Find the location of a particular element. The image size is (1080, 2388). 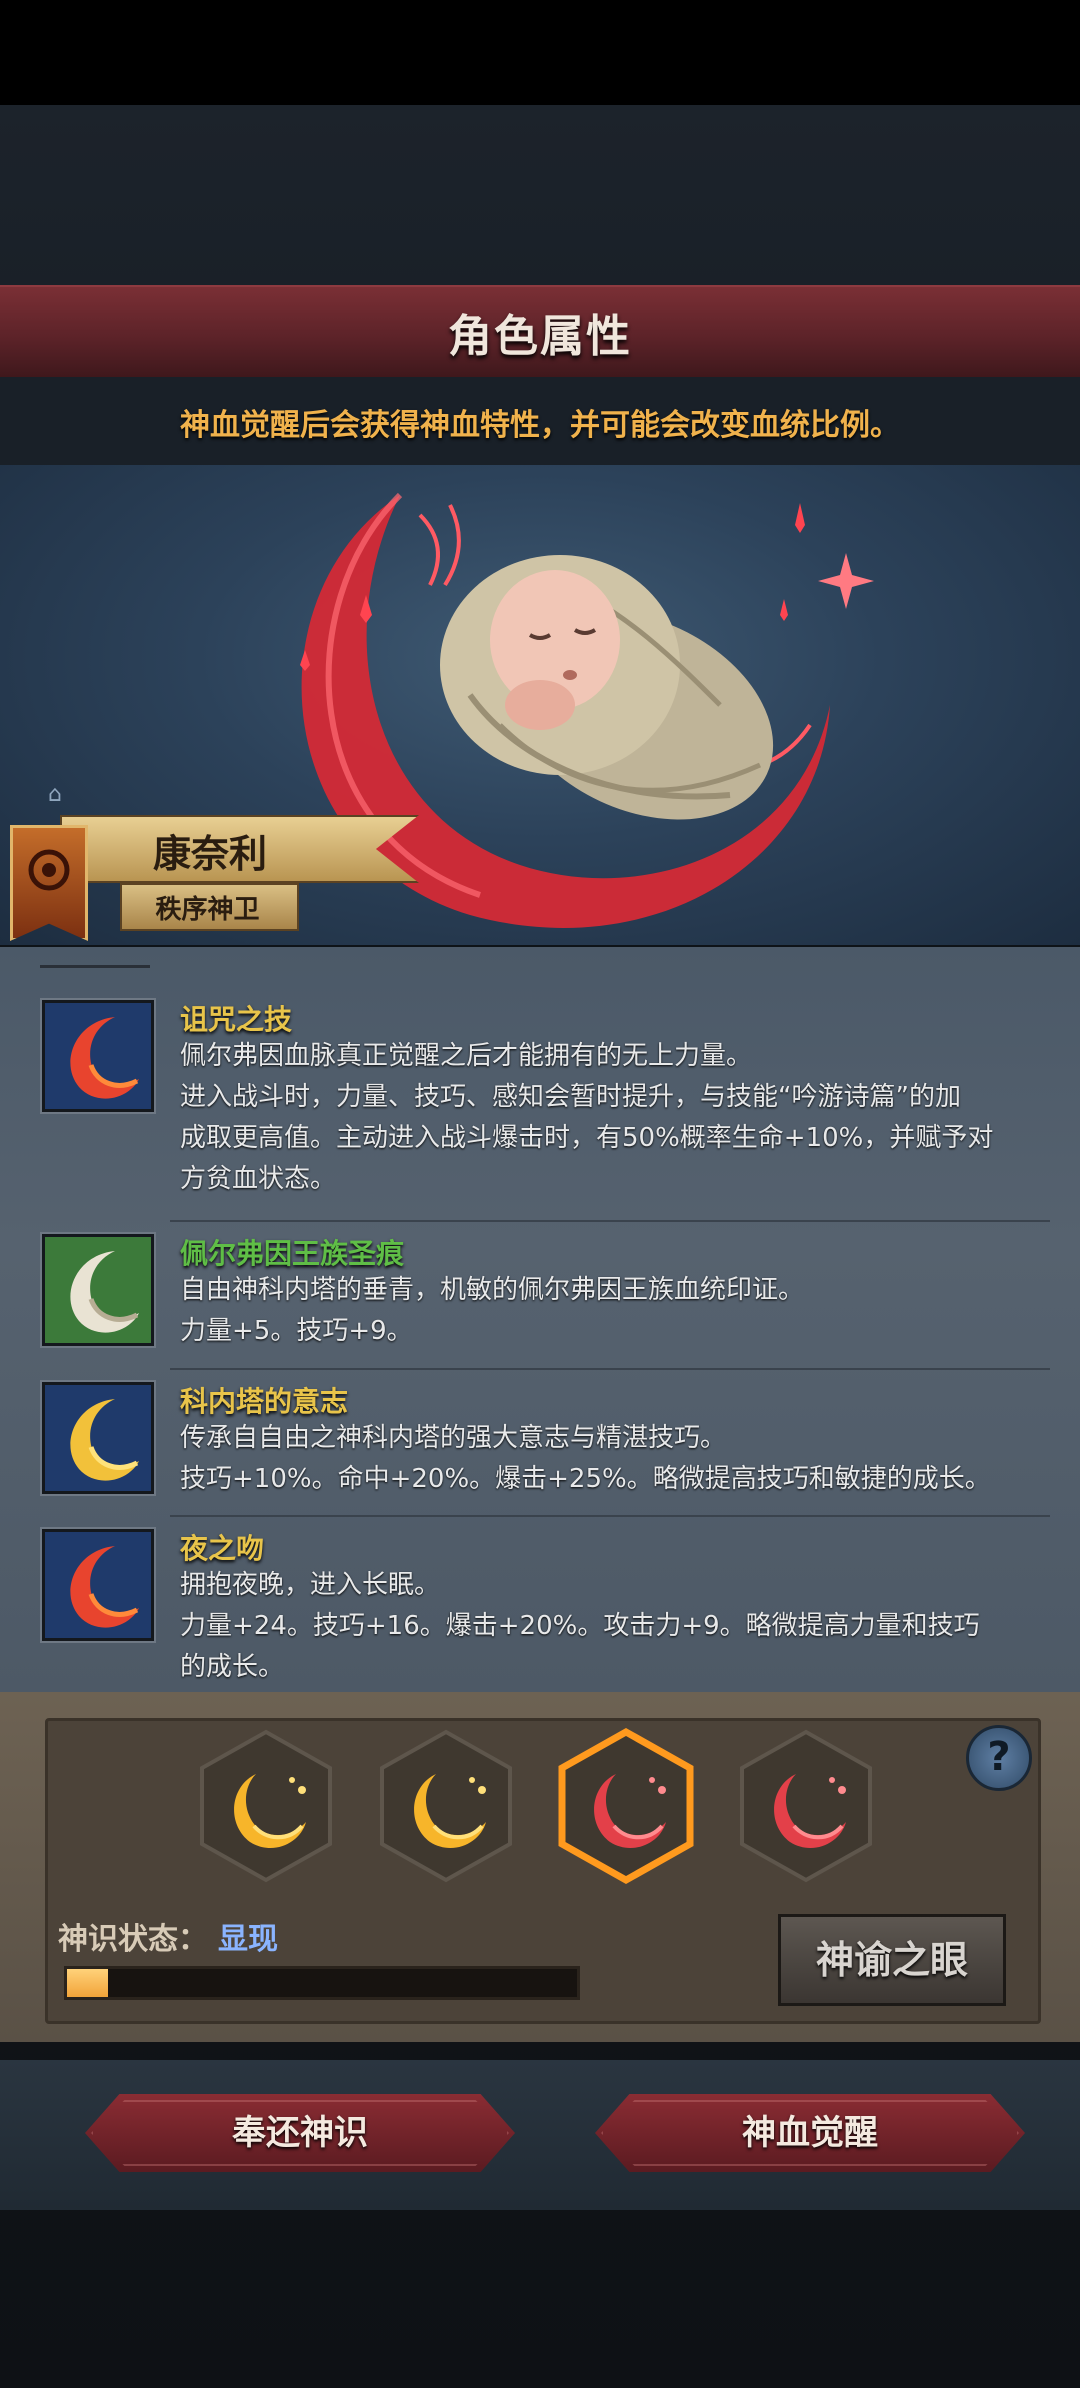

status-label: 神识状态： is located at coordinates (133, 1939).